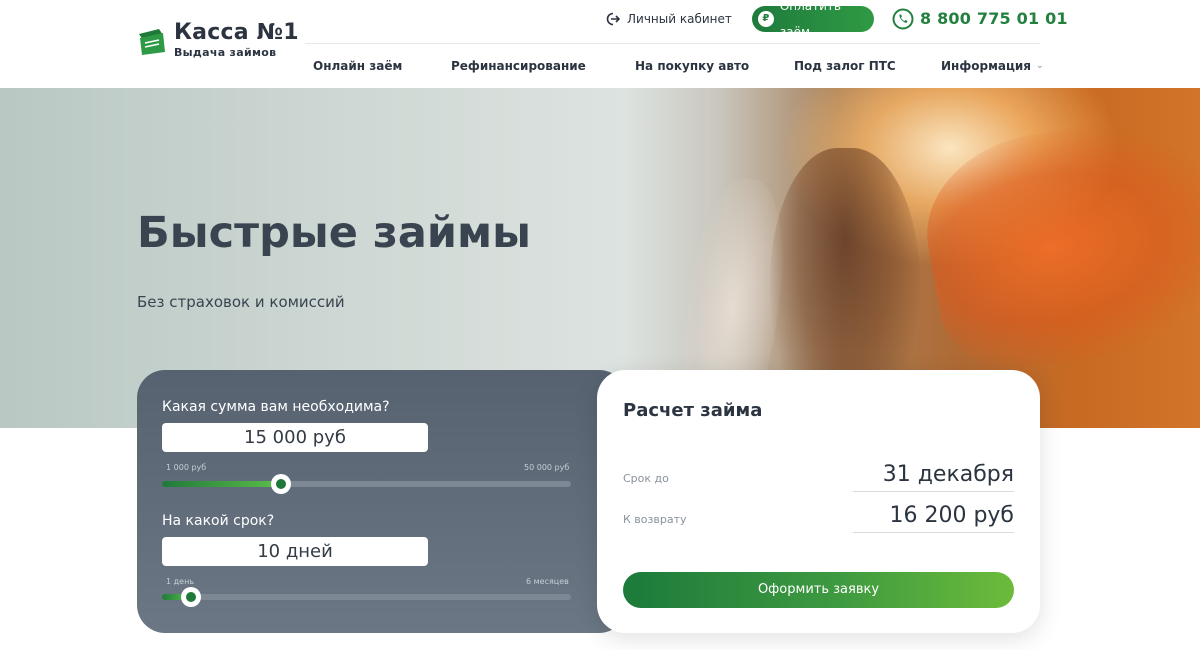  Describe the element at coordinates (951, 515) in the screenshot. I see `return-amount-value: 16 200 руб` at that location.